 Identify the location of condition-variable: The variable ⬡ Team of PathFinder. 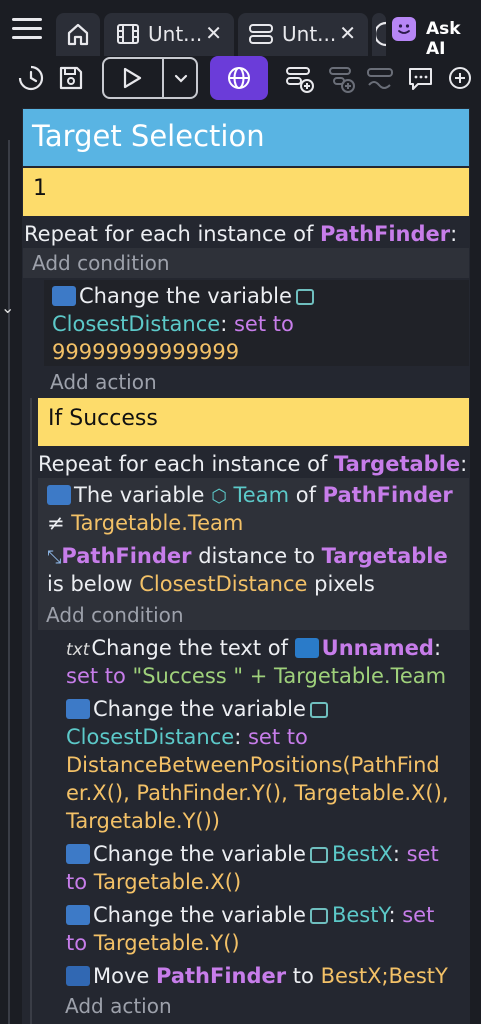
(250, 496).